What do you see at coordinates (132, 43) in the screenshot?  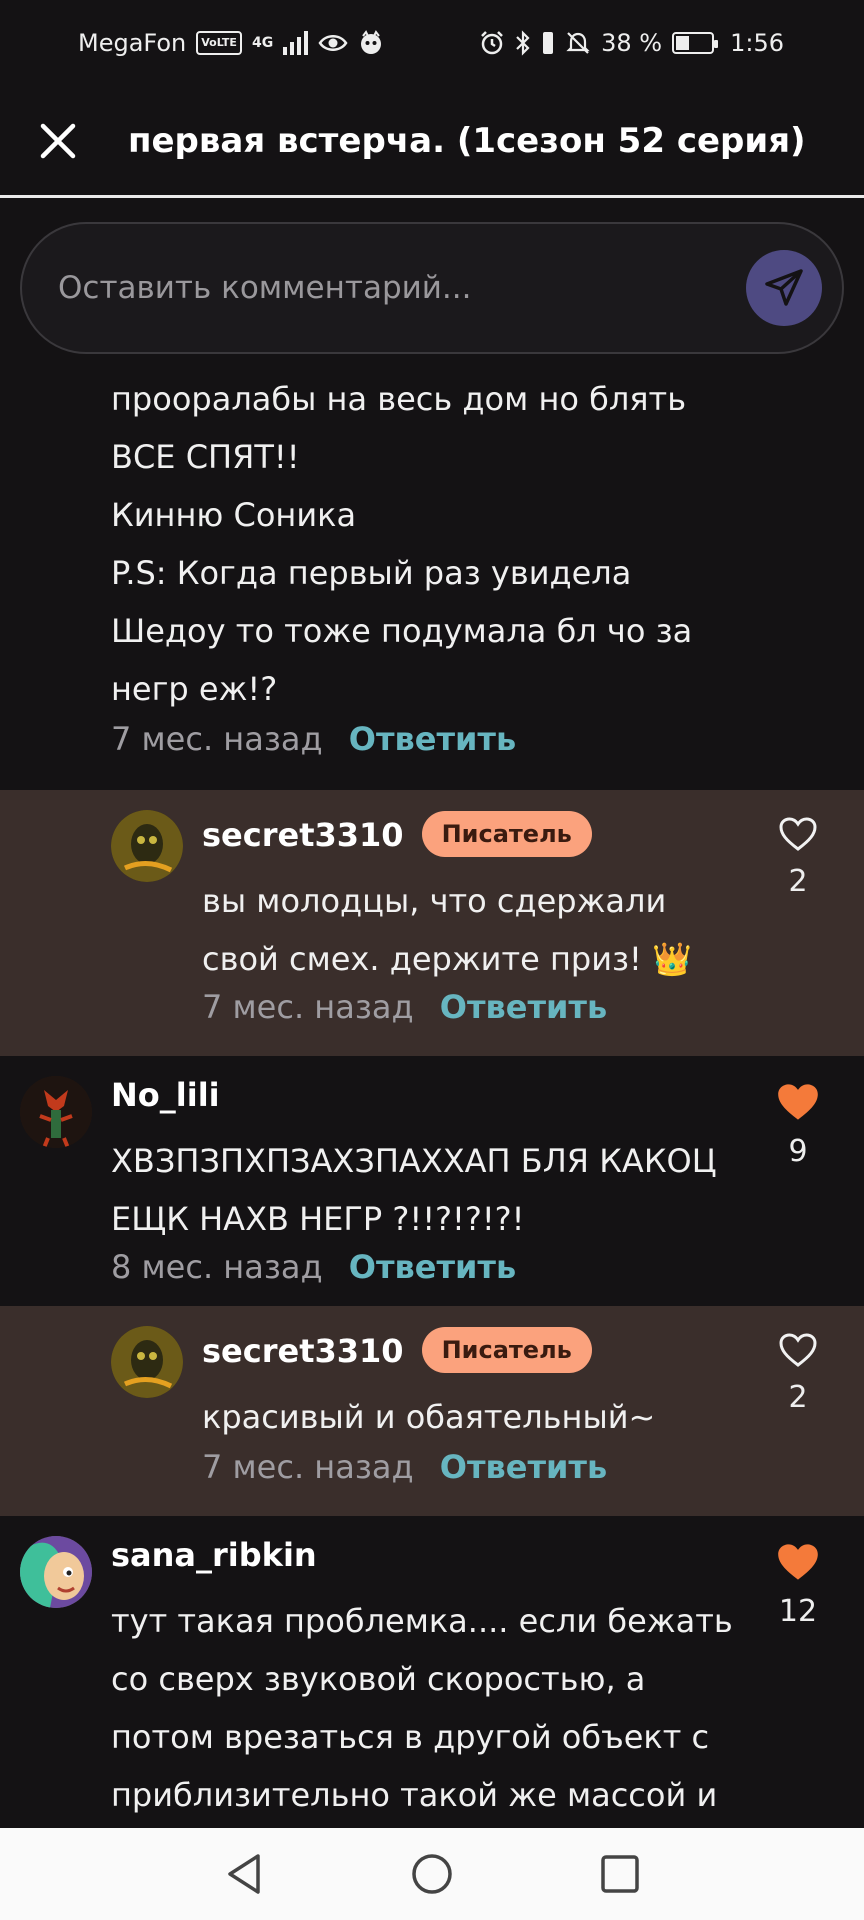 I see `carrier-name: MegaFon` at bounding box center [132, 43].